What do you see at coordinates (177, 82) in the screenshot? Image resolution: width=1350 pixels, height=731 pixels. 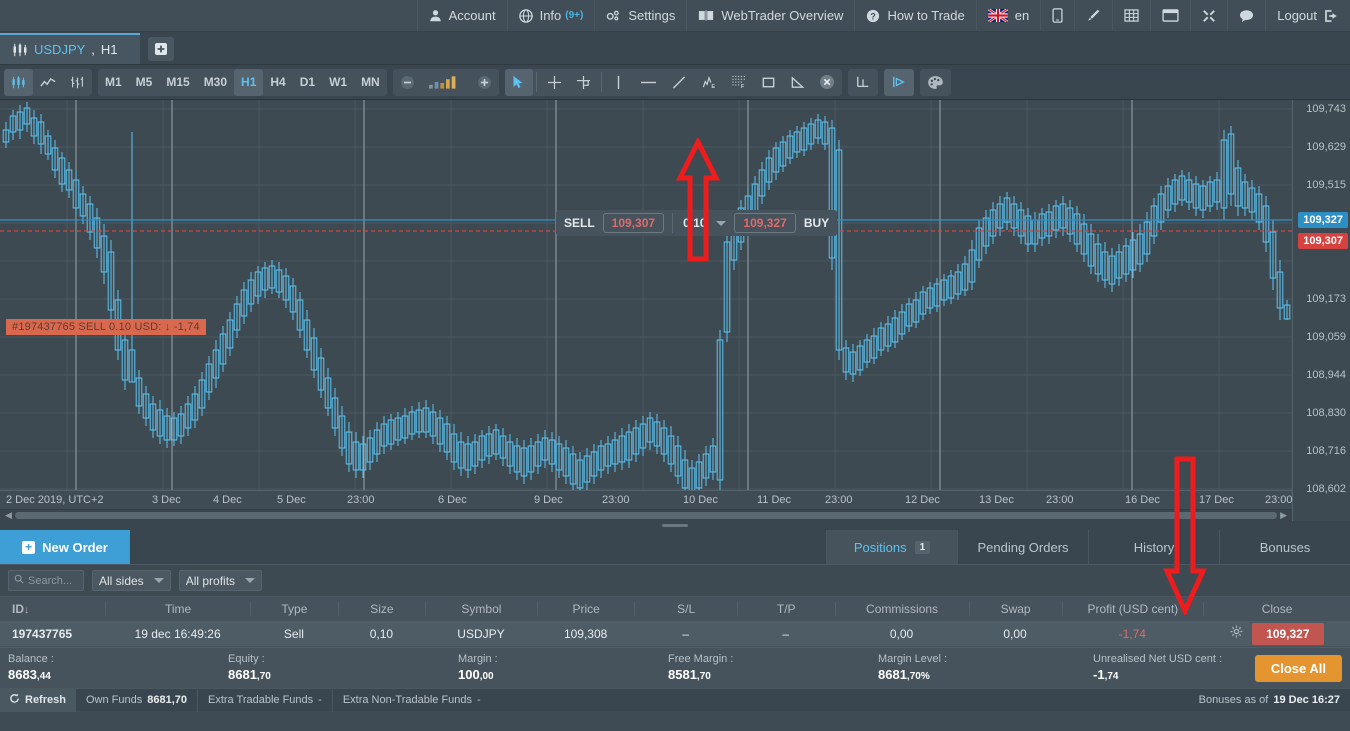 I see `timeframe-m15: M15` at bounding box center [177, 82].